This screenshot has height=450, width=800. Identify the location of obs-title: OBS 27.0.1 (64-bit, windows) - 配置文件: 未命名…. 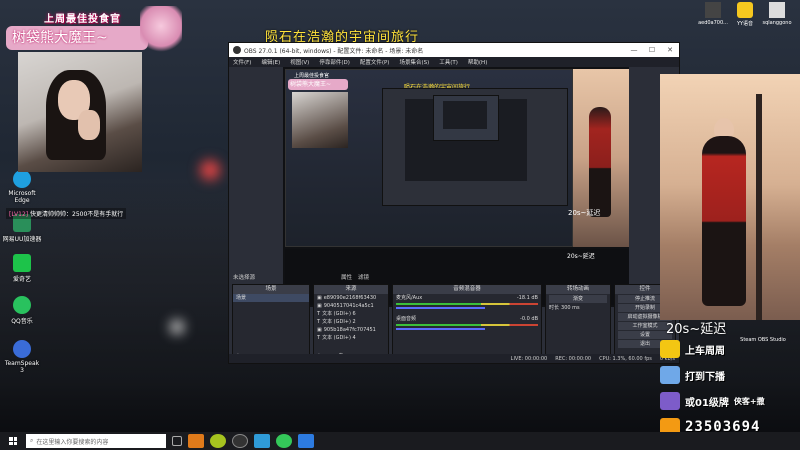
(334, 51).